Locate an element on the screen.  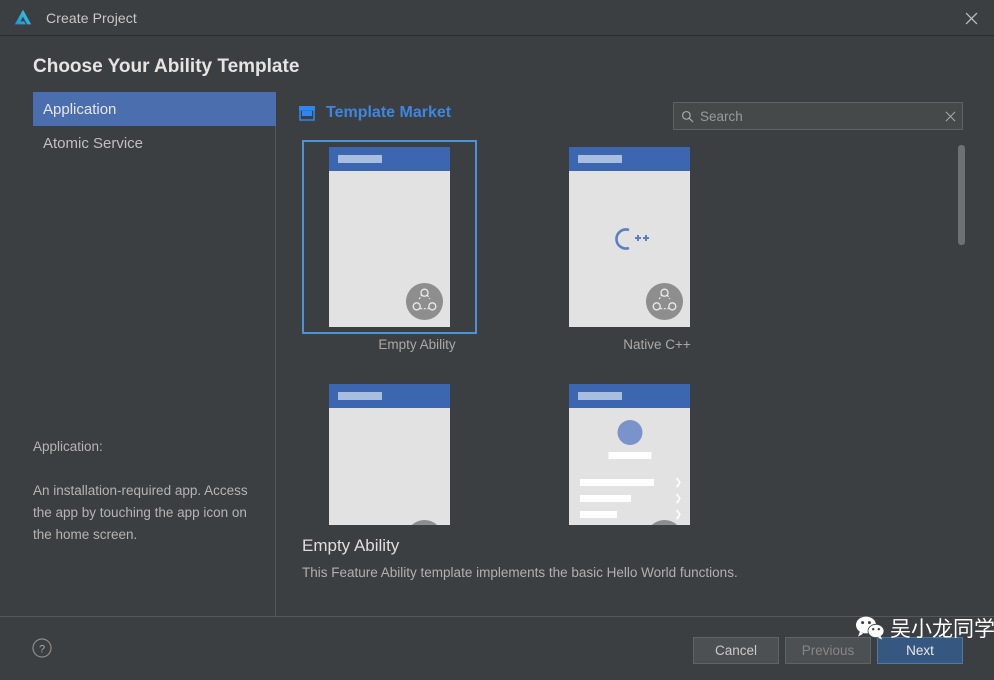
template-preview: ❯ ❯ ❯ ❯ is located at coordinates (629, 454).